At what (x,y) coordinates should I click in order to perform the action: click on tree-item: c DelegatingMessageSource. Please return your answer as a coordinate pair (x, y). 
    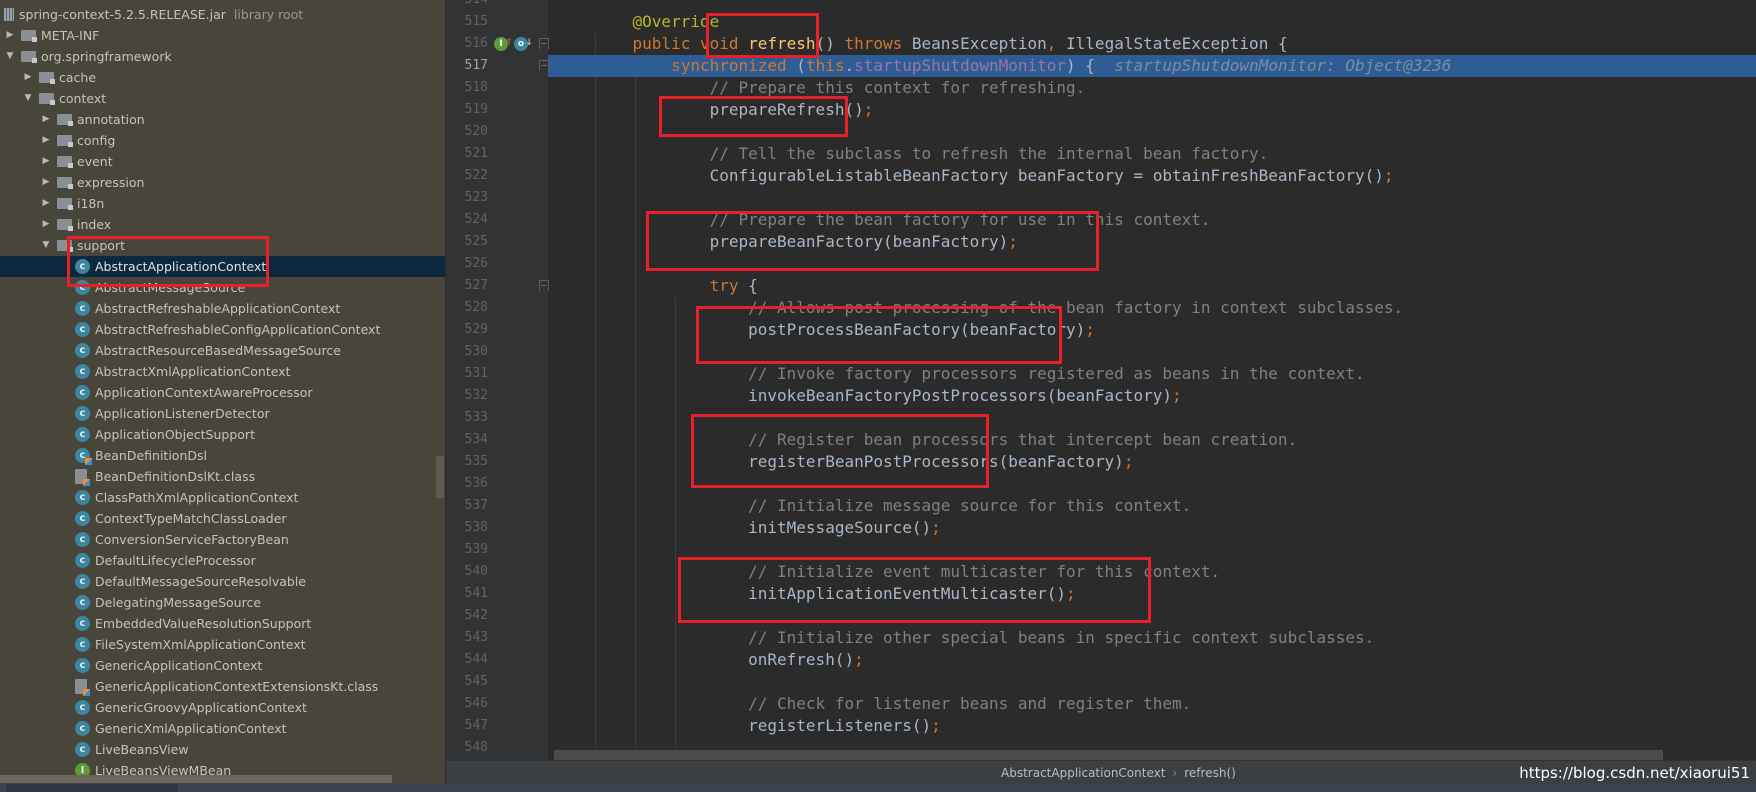
    Looking at the image, I should click on (223, 602).